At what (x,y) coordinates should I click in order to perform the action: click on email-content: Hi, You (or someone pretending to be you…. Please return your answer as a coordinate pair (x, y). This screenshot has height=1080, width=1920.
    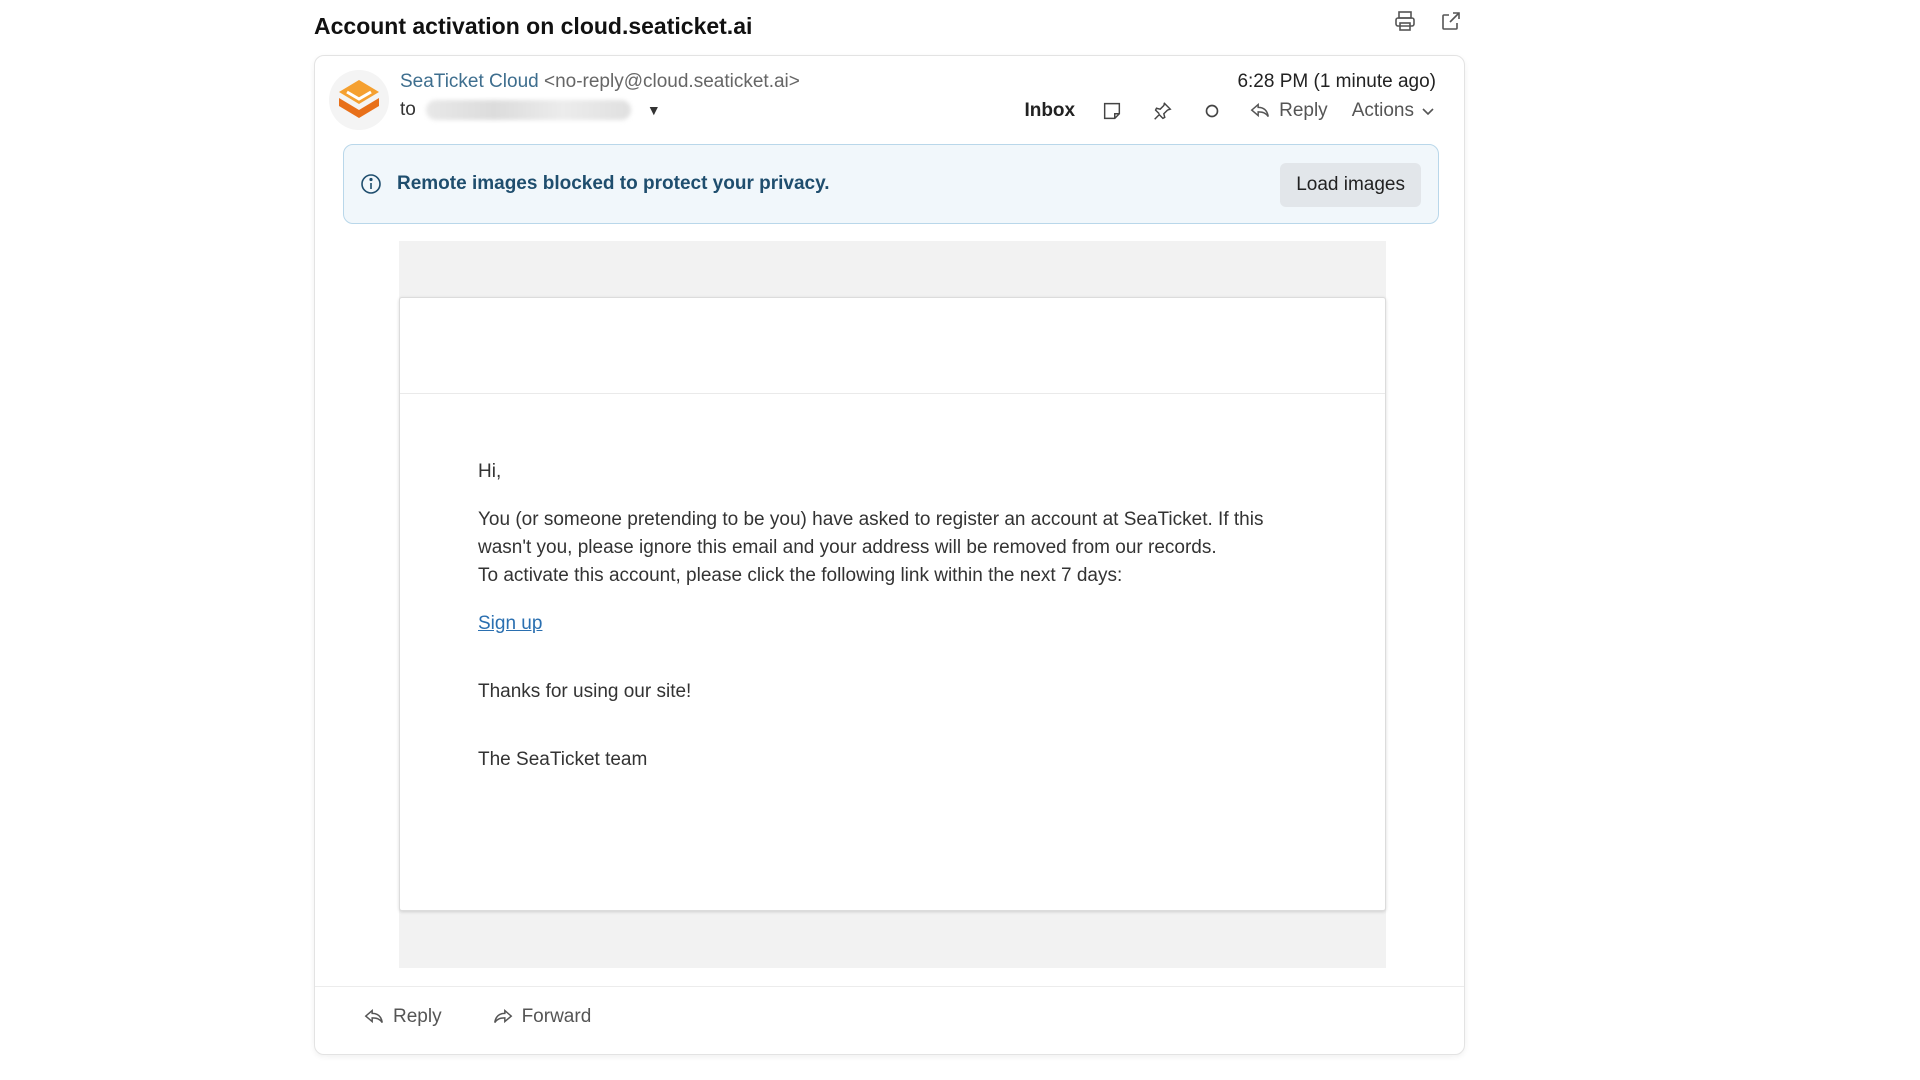
    Looking at the image, I should click on (888, 626).